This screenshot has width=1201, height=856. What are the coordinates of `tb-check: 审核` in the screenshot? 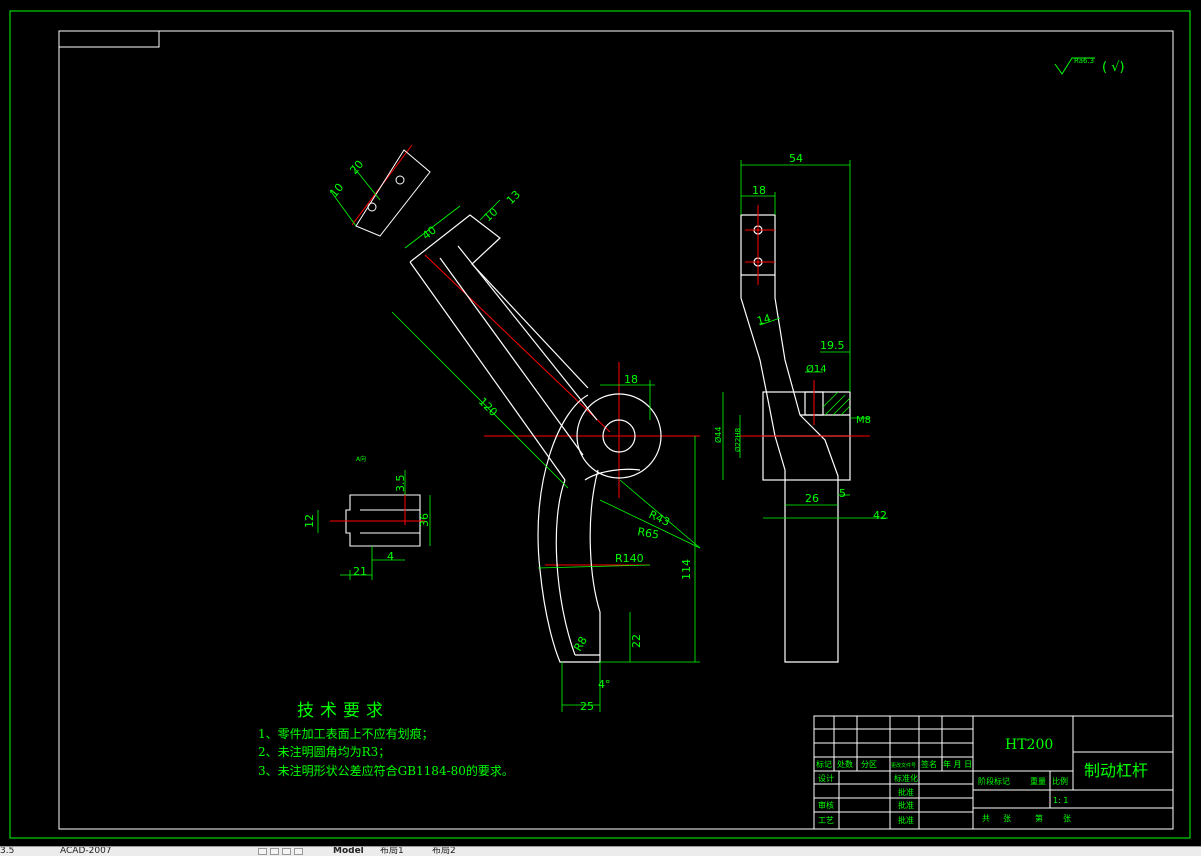 It's located at (826, 805).